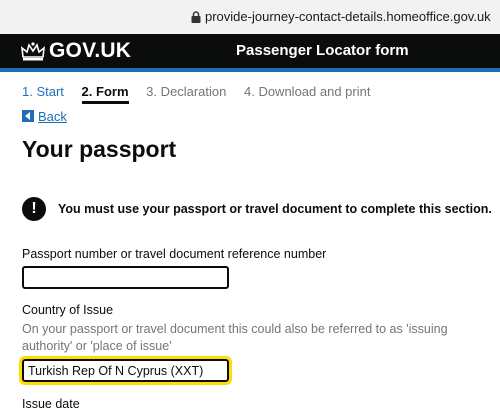 The image size is (500, 418). What do you see at coordinates (196, 17) in the screenshot?
I see `lock-icon` at bounding box center [196, 17].